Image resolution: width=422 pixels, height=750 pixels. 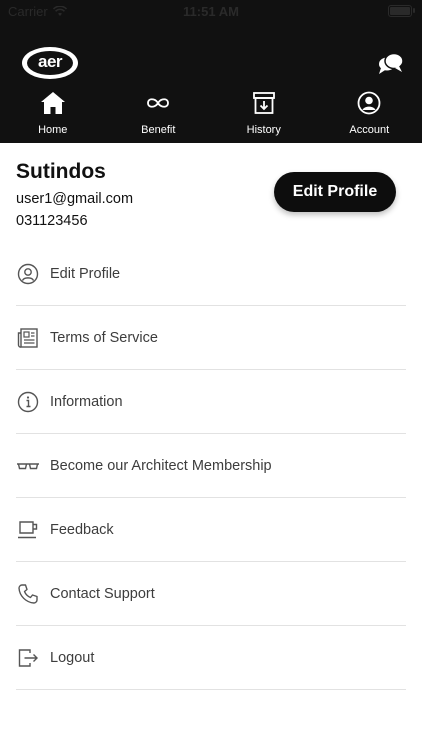 I want to click on menu-label: Feedback, so click(x=82, y=529).